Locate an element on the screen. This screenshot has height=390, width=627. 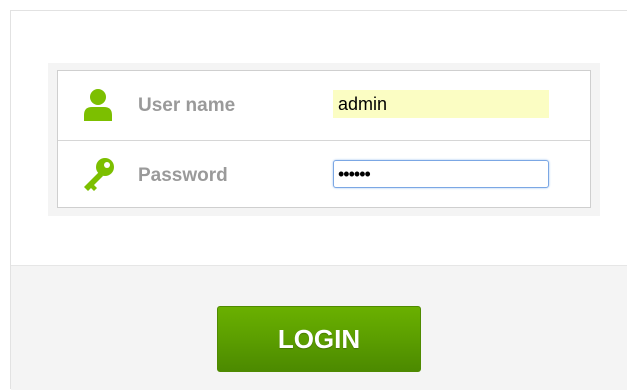
username-input is located at coordinates (441, 104).